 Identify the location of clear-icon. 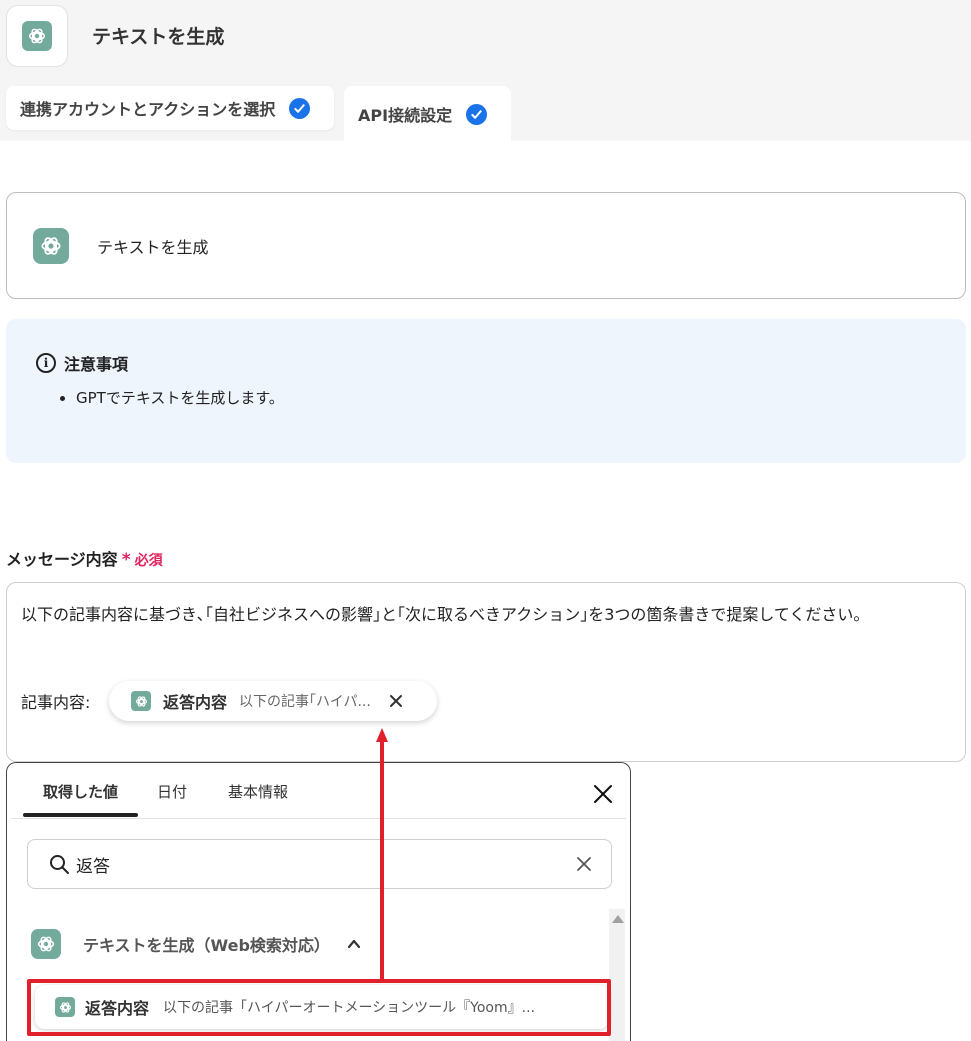
(584, 864).